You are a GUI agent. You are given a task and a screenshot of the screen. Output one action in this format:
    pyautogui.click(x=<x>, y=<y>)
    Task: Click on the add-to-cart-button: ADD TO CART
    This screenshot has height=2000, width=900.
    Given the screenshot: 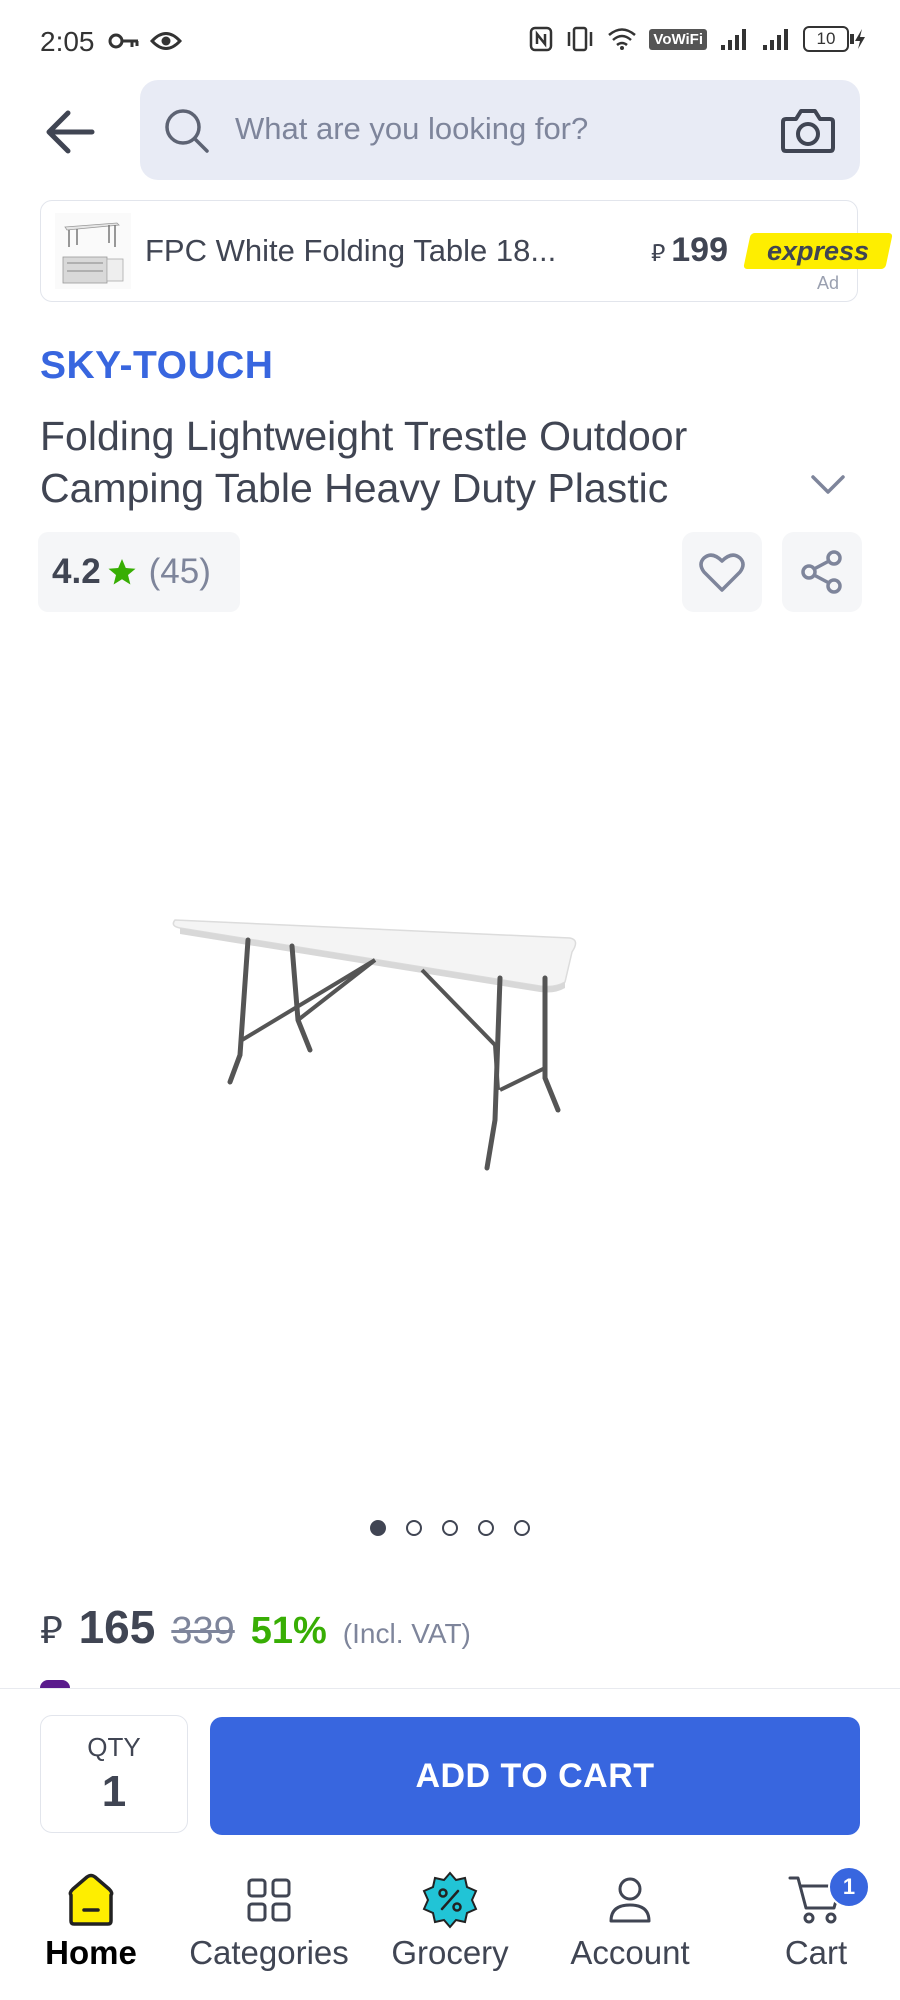 What is the action you would take?
    pyautogui.click(x=535, y=1776)
    